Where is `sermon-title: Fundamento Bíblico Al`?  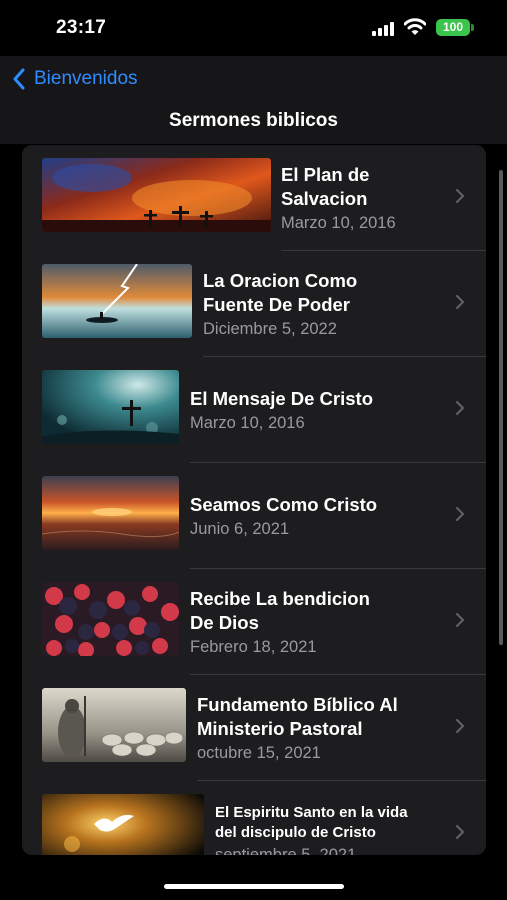
sermon-title: Fundamento Bíblico Al is located at coordinates (297, 704).